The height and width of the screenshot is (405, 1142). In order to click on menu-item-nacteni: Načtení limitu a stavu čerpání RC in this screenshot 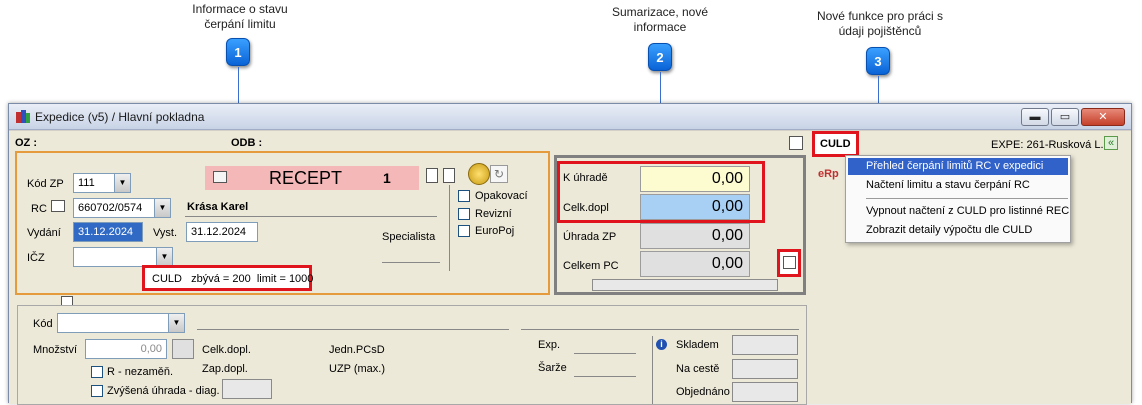, I will do `click(948, 185)`.